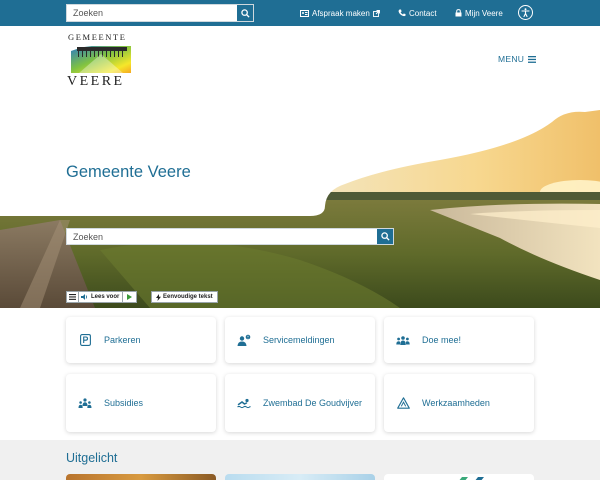 This screenshot has height=480, width=600. I want to click on tile-label: Servicemeldingen, so click(299, 340).